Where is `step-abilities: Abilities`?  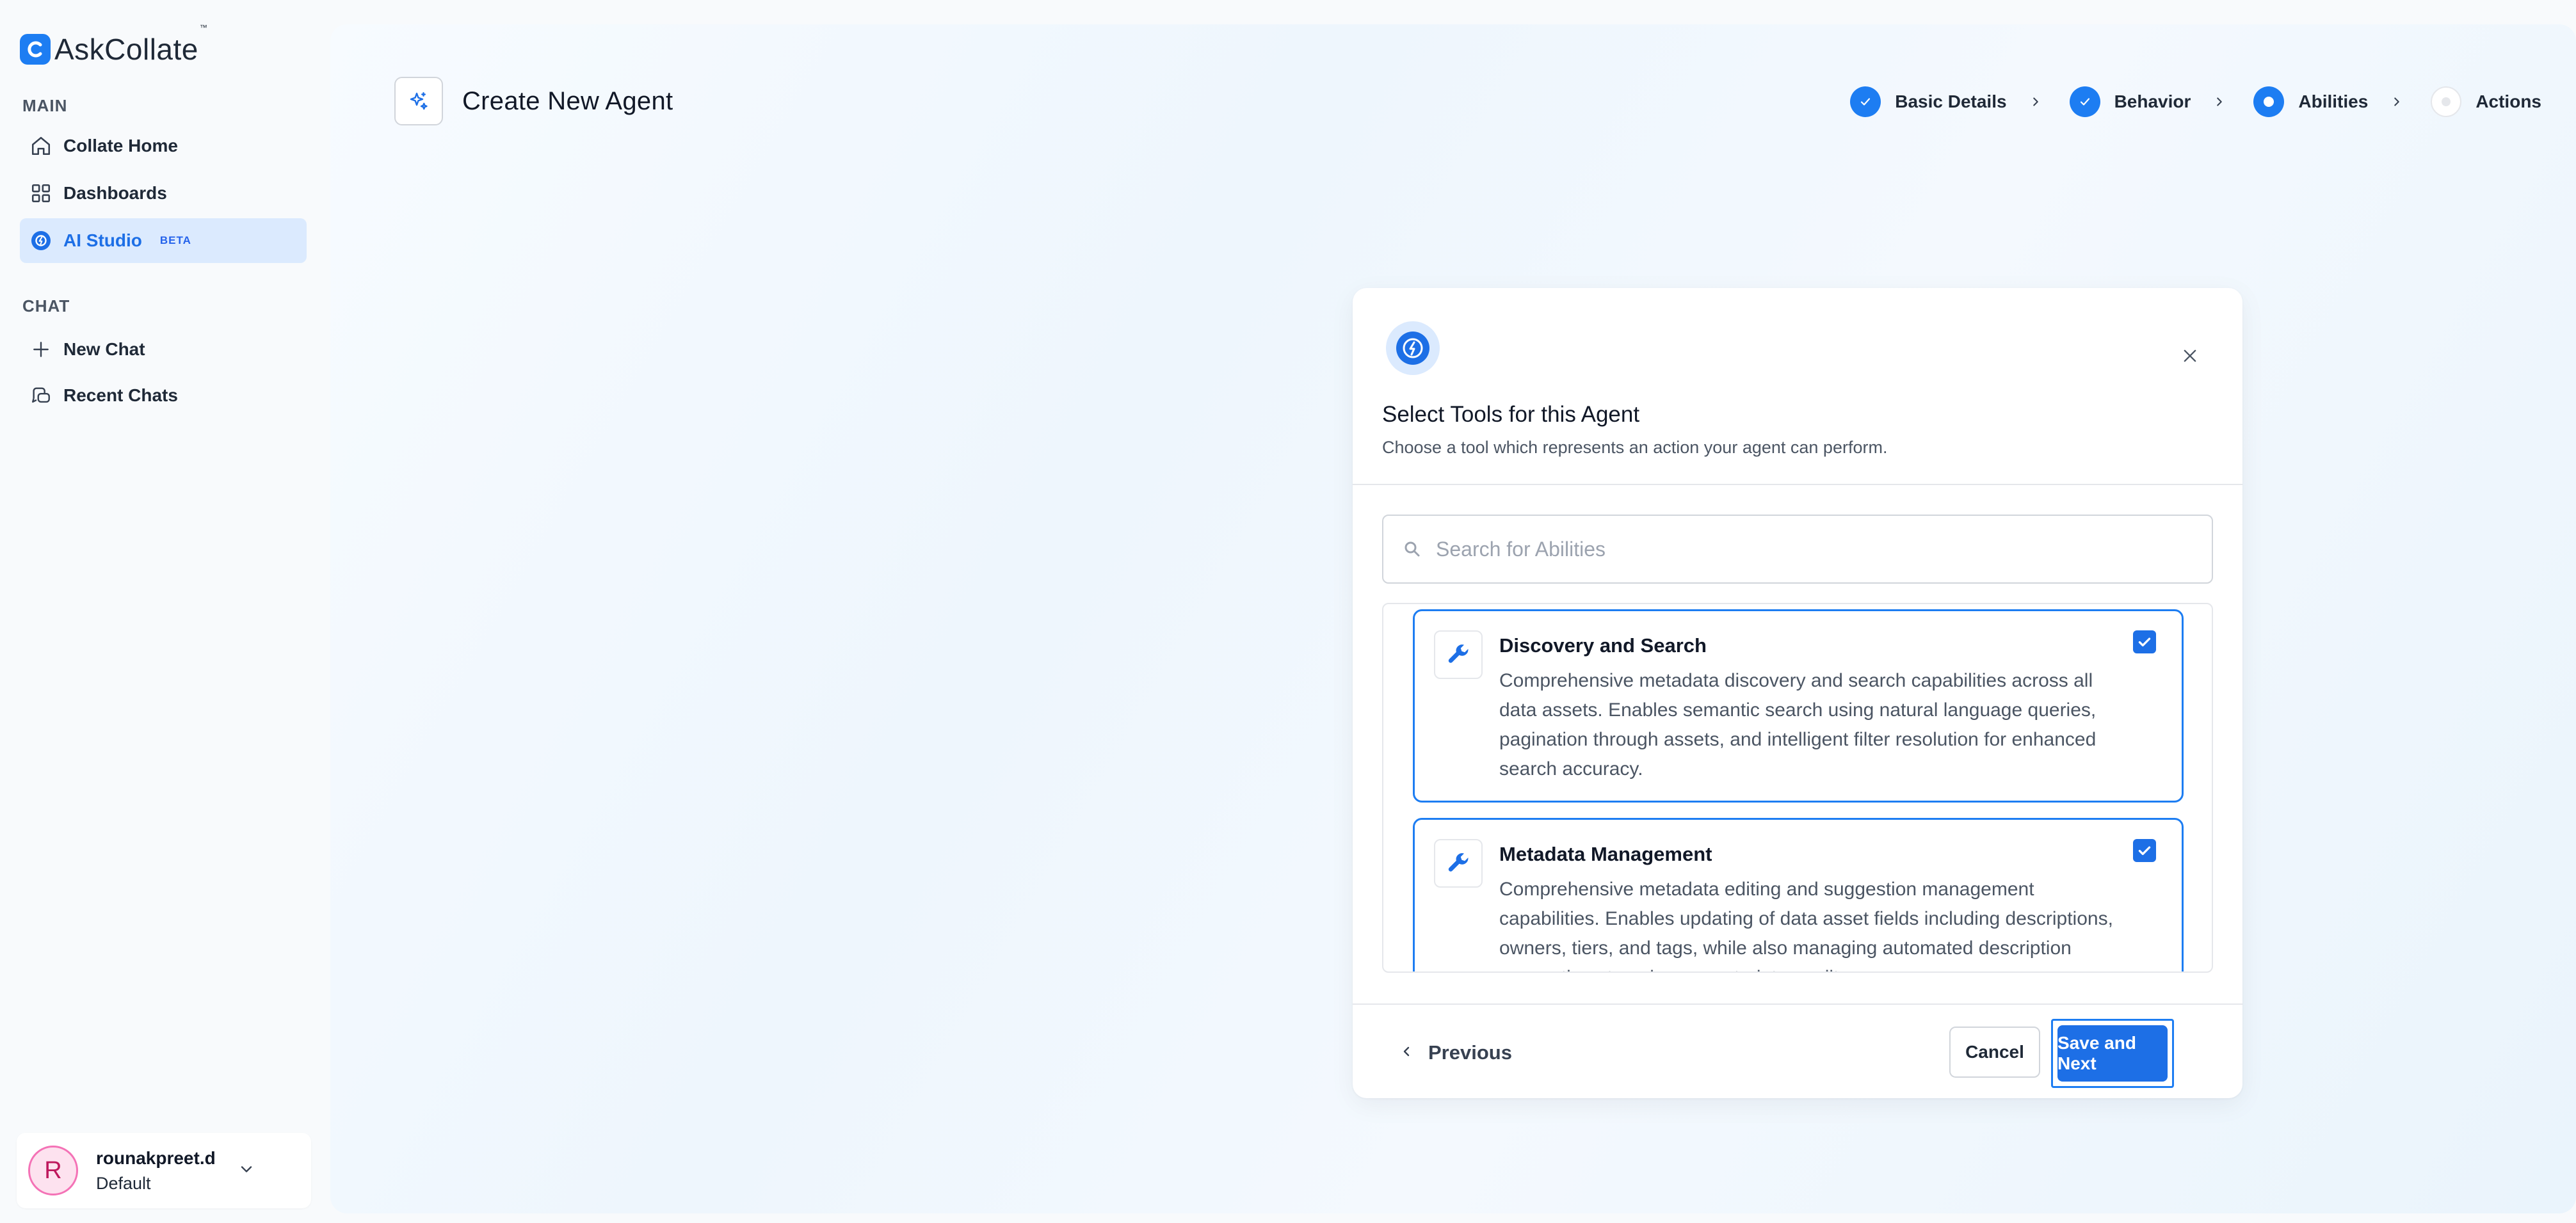 step-abilities: Abilities is located at coordinates (2310, 102).